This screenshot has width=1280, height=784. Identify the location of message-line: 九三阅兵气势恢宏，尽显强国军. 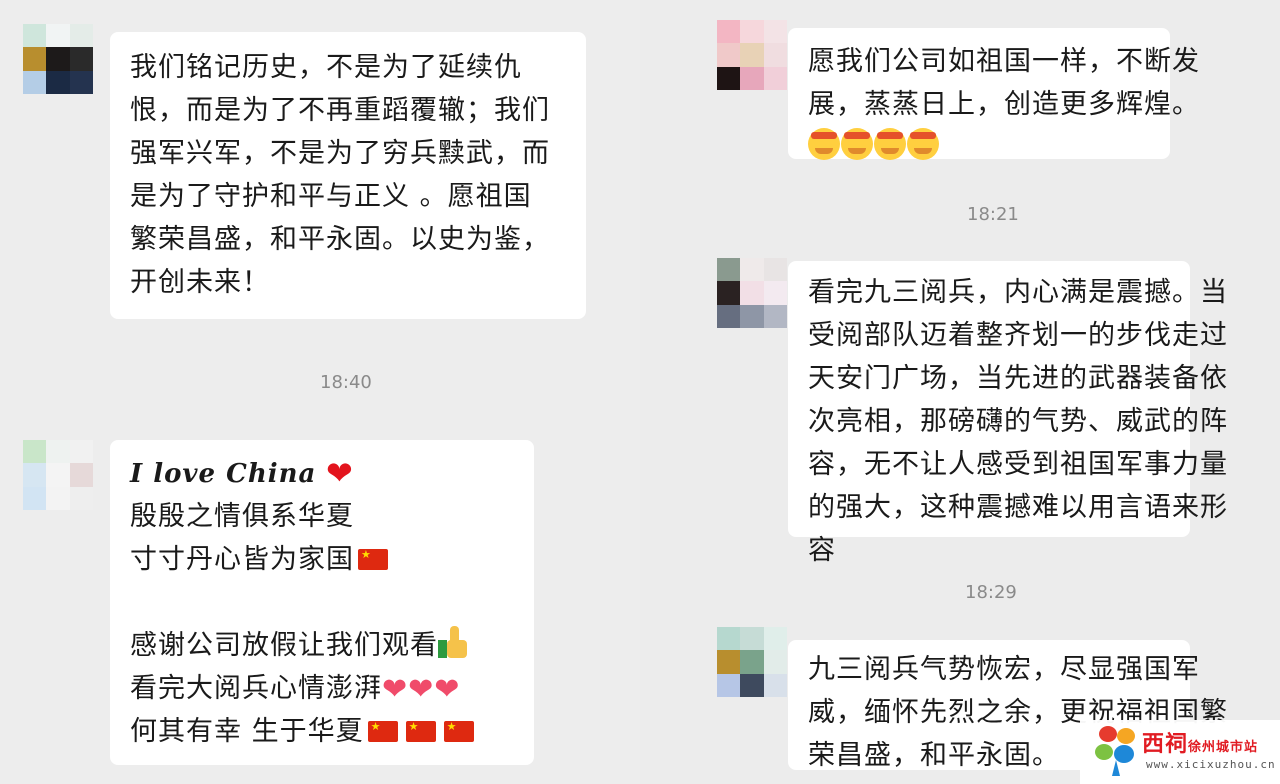
(1004, 669).